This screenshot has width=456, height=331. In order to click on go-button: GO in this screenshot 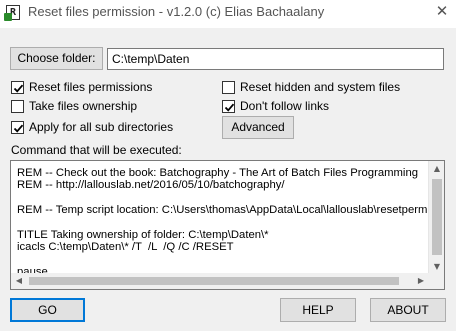, I will do `click(47, 310)`.